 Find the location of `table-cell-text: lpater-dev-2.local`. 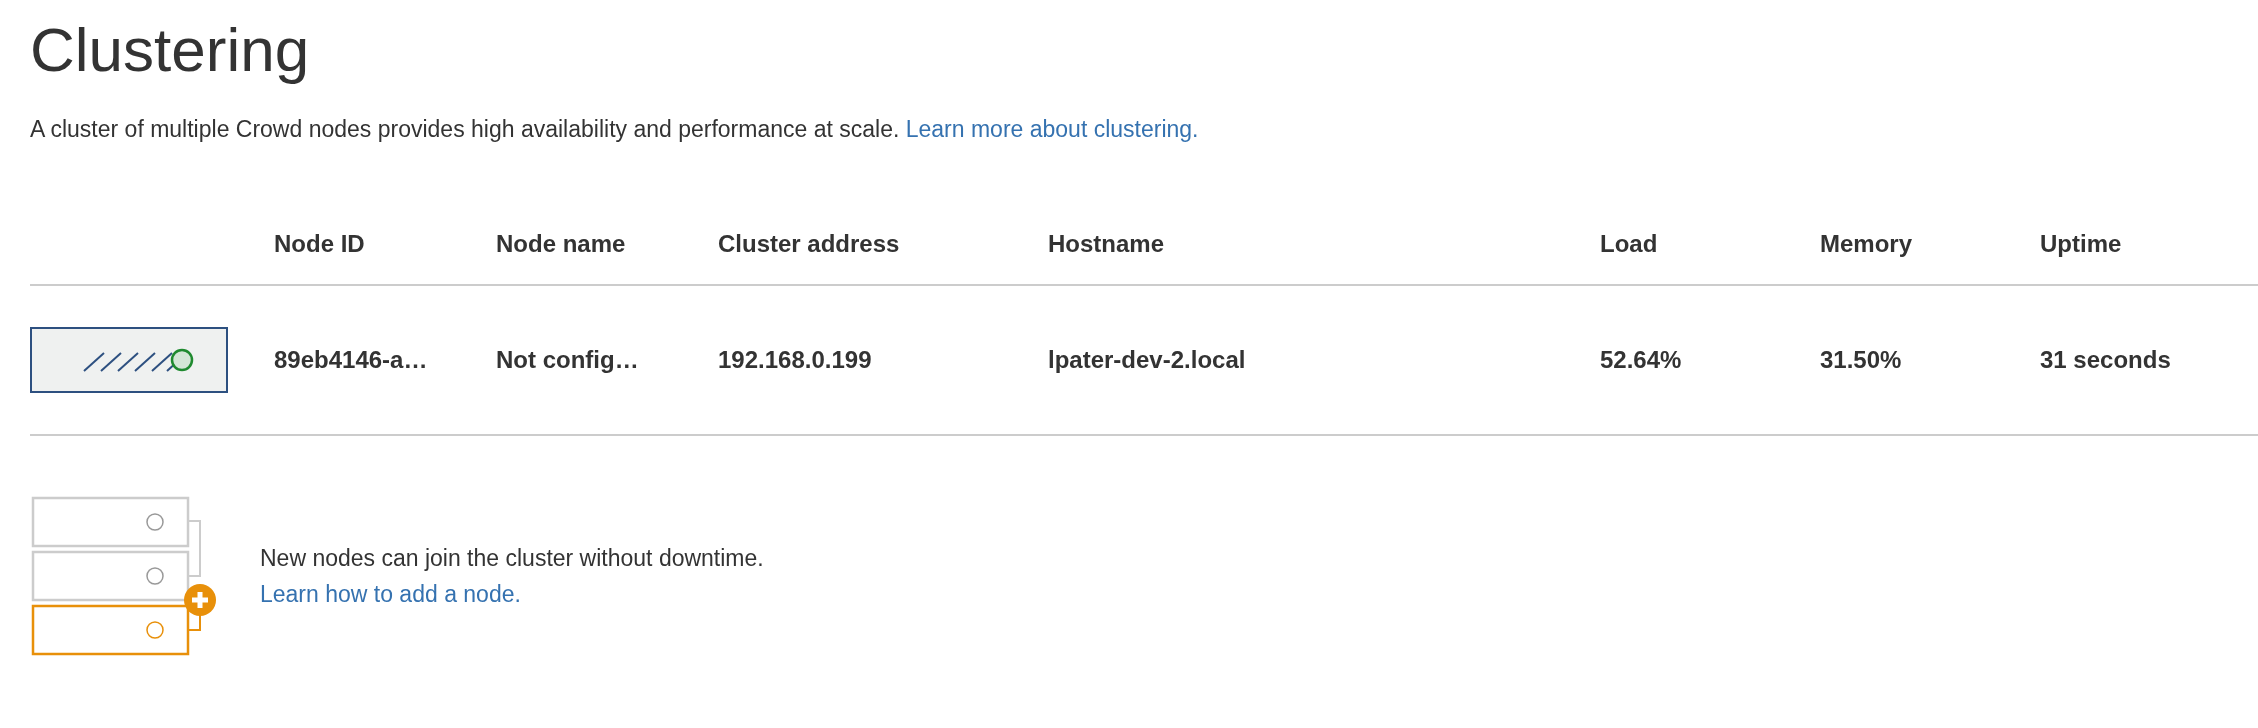

table-cell-text: lpater-dev-2.local is located at coordinates (1147, 360).